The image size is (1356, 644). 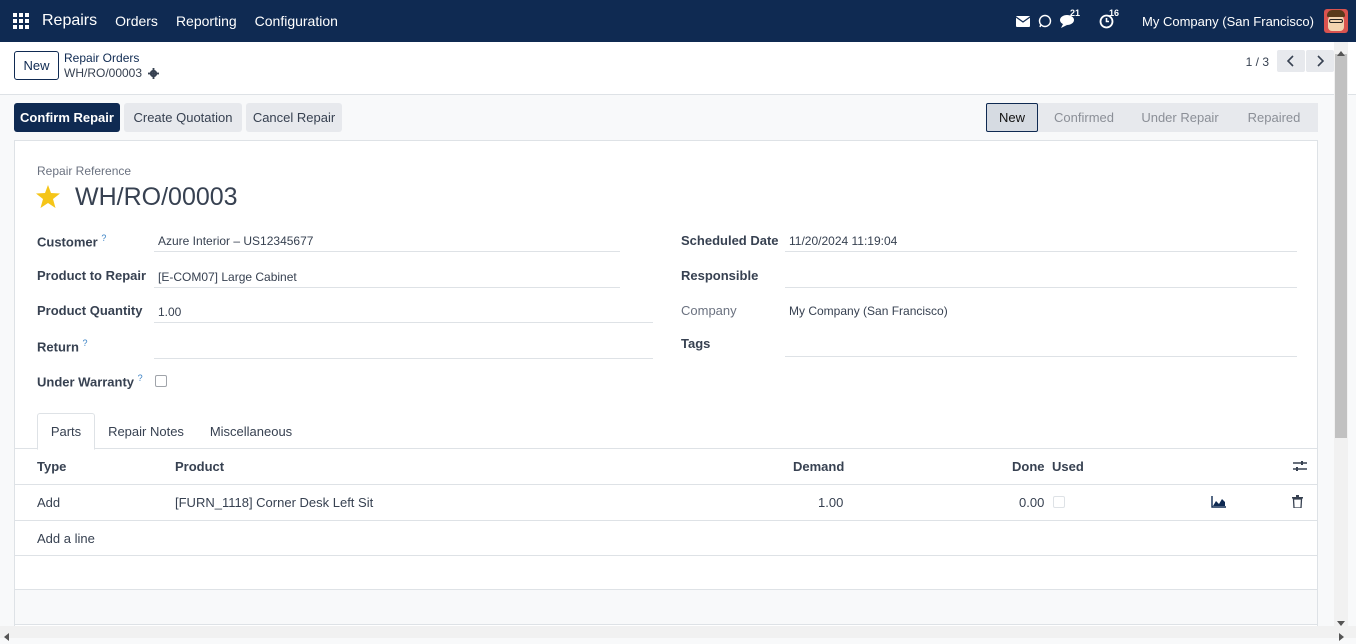 What do you see at coordinates (1059, 502) in the screenshot?
I see `row-used-checkbox` at bounding box center [1059, 502].